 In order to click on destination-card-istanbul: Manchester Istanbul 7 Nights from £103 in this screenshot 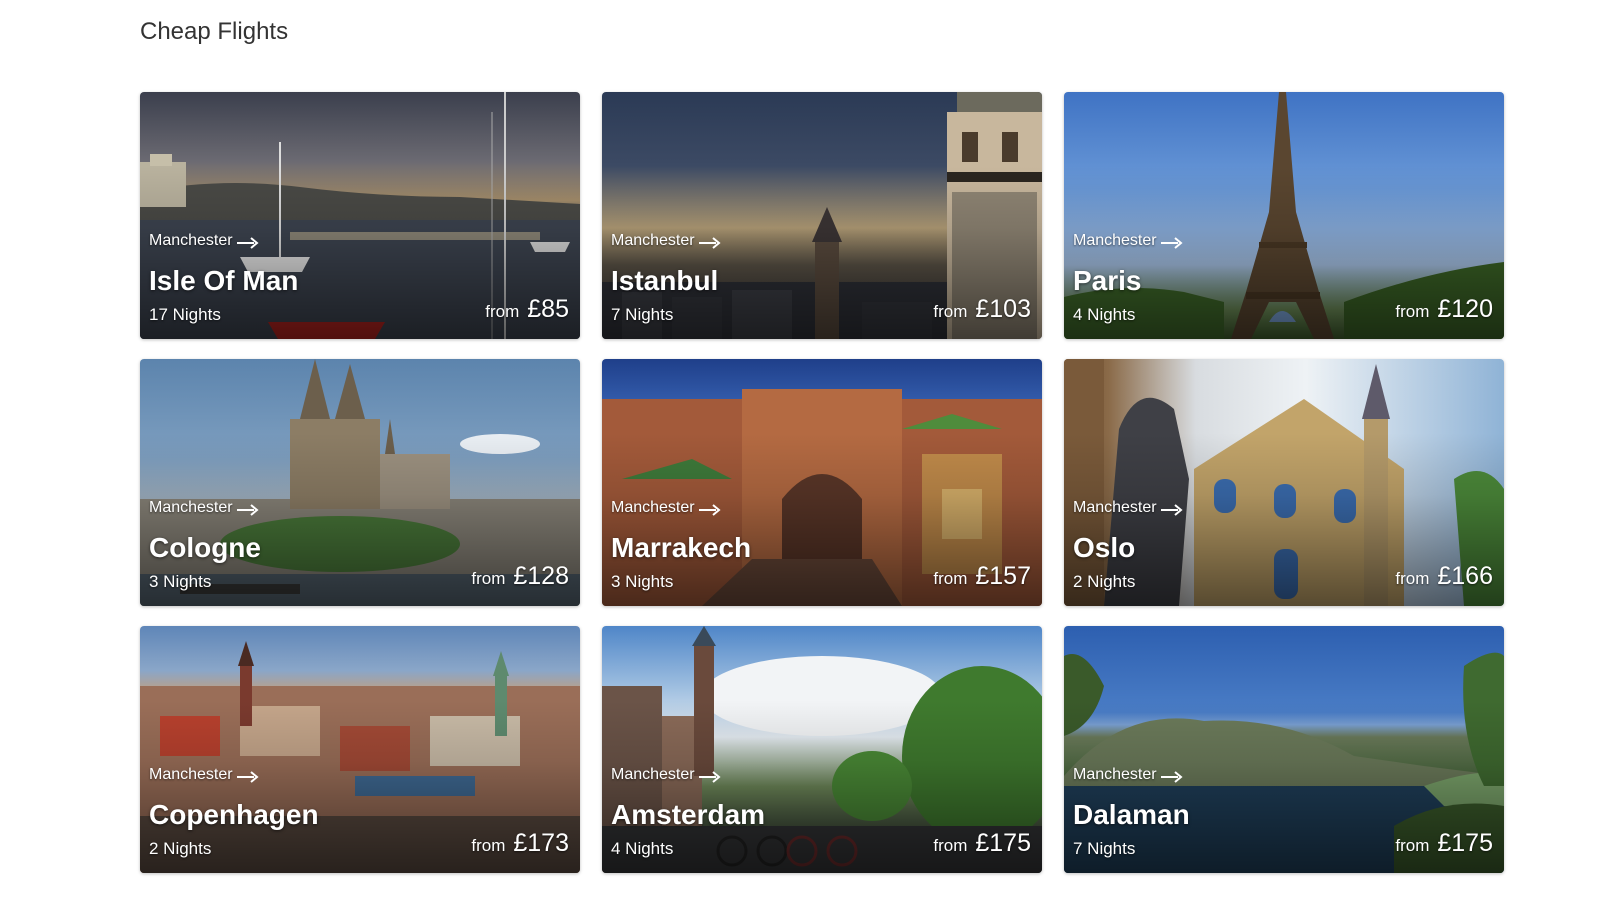, I will do `click(822, 215)`.